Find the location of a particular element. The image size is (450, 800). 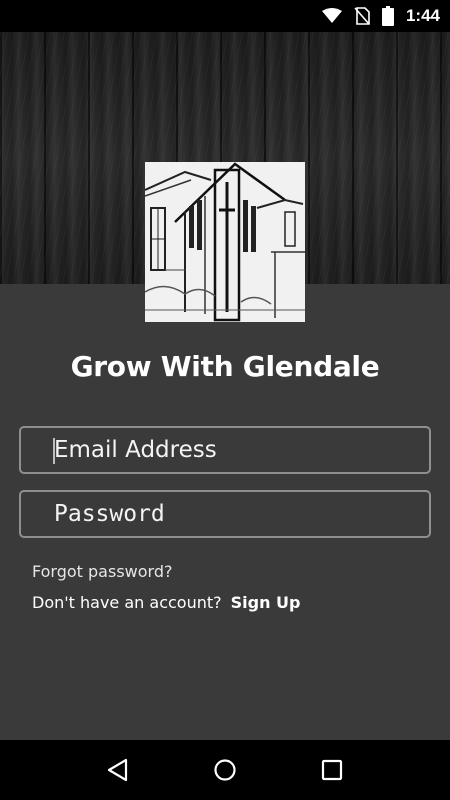

battery-icon is located at coordinates (387, 16).